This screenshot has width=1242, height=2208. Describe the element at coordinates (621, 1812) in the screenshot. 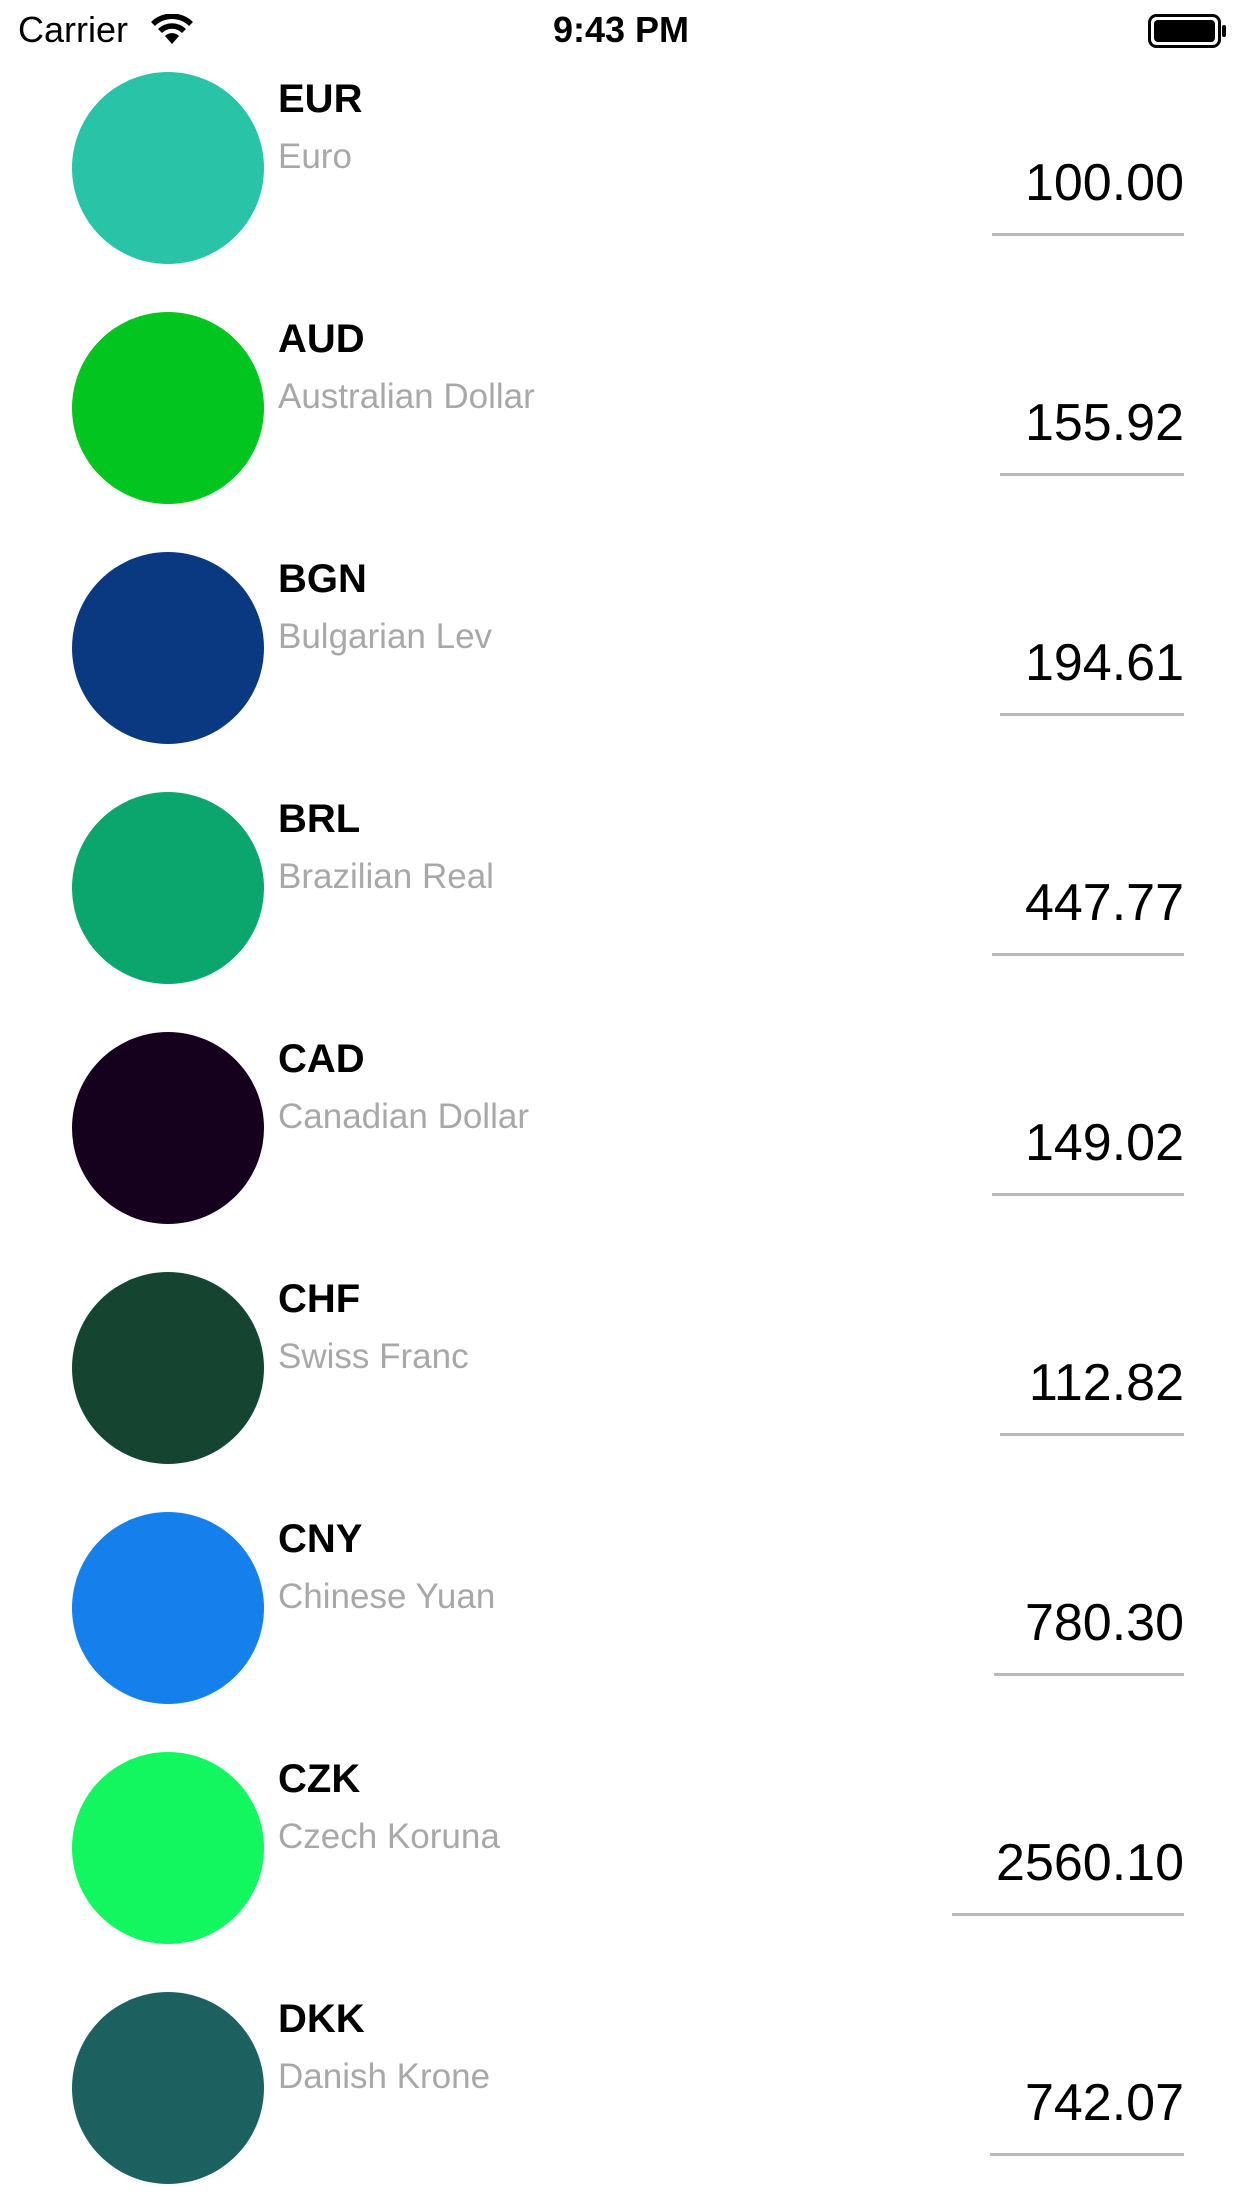

I see `currency-row-czk: CZK Czech Koruna` at that location.